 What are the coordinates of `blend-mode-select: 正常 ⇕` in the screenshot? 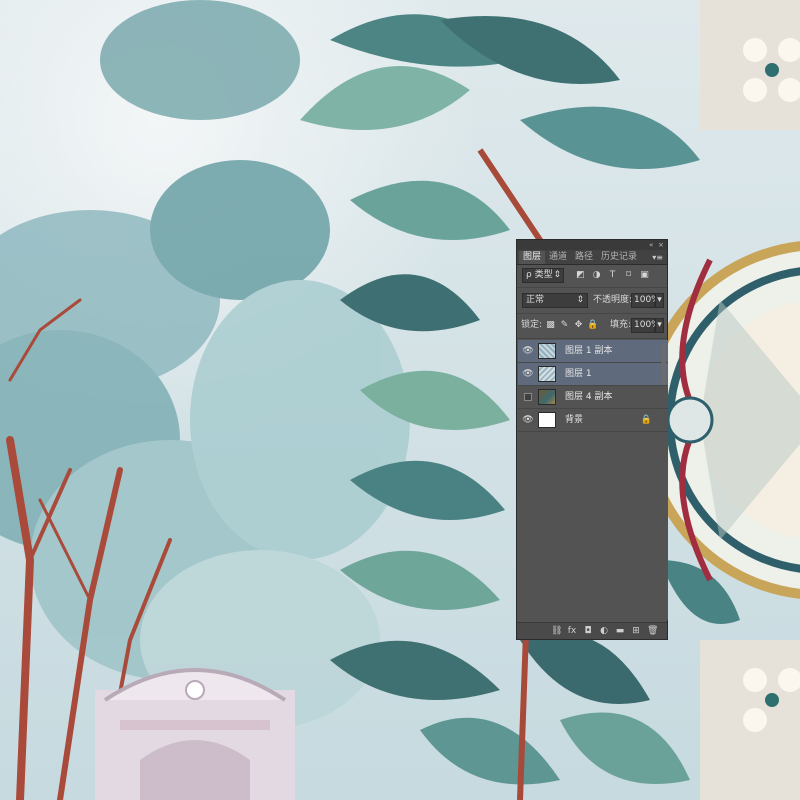 It's located at (555, 300).